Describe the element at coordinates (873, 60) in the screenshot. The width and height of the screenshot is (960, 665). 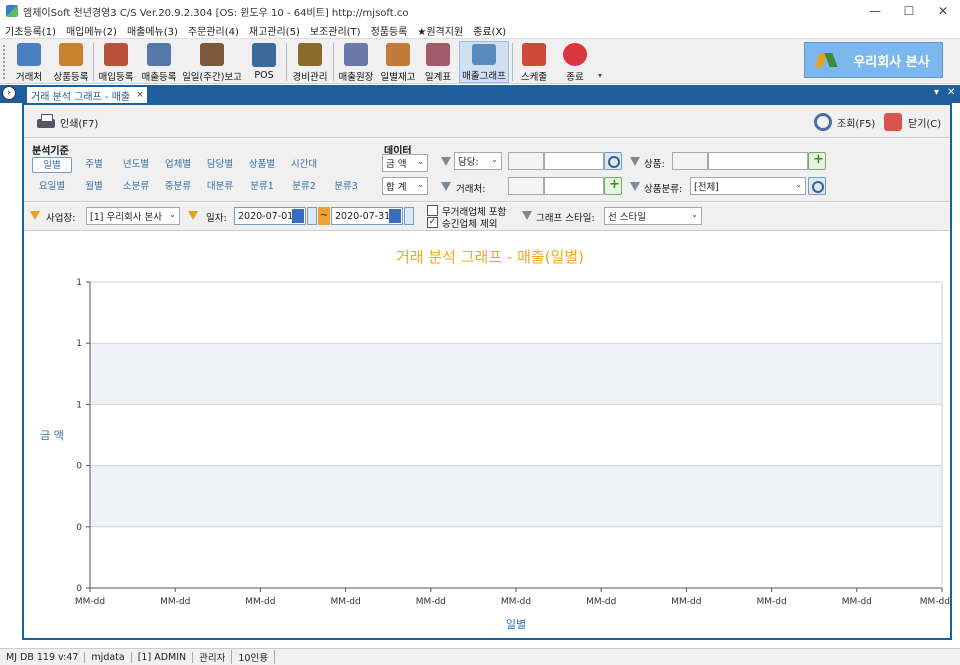
I see `company-hq-button: 우리회사 본사` at that location.